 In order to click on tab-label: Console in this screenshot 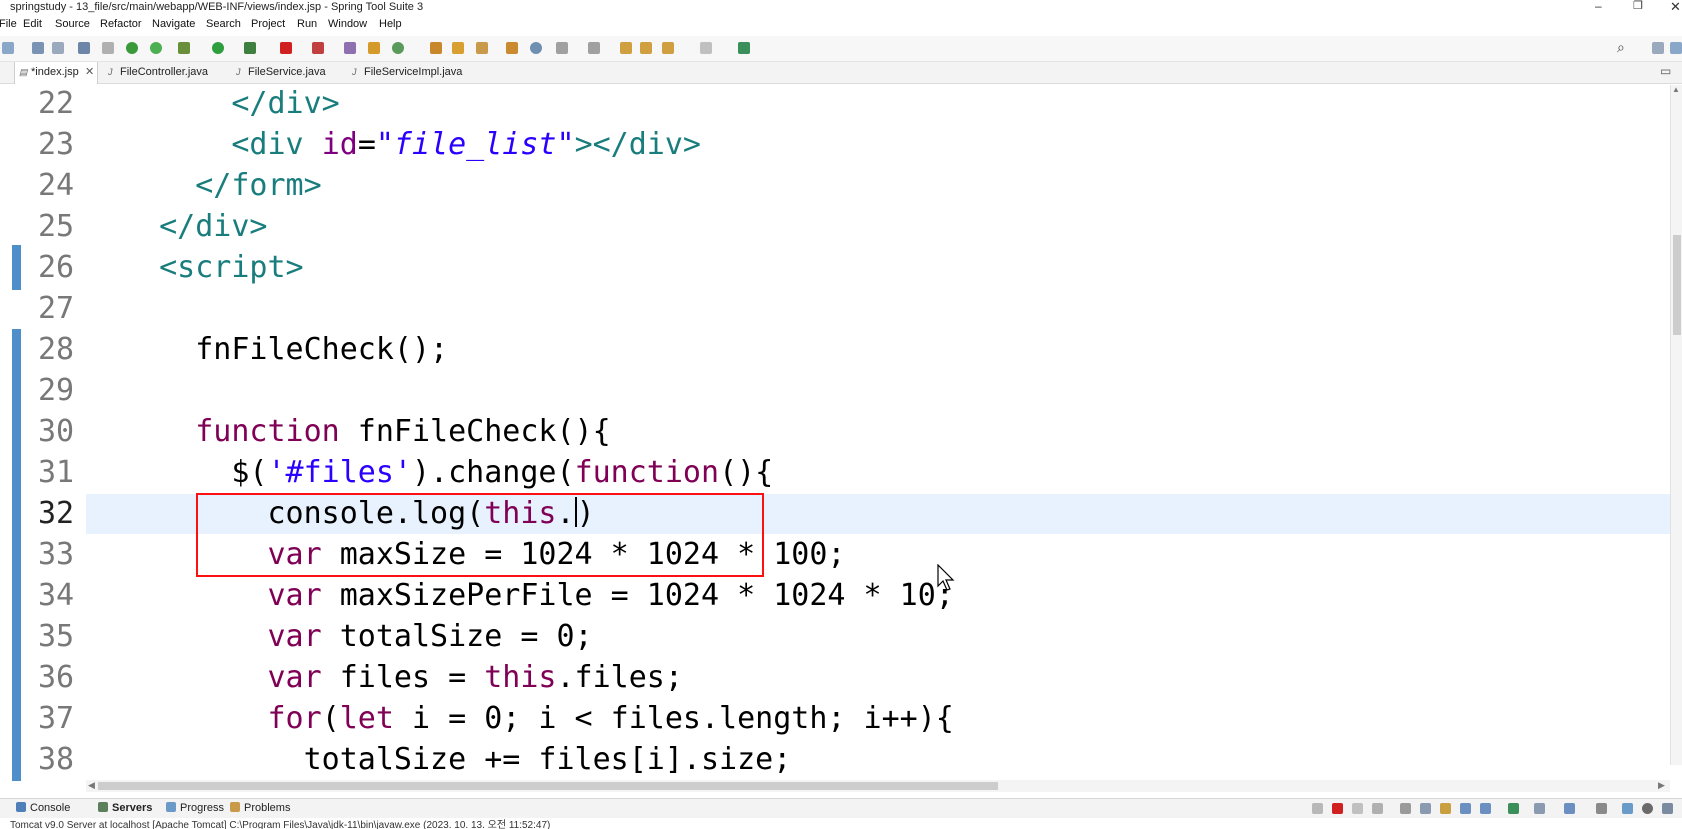, I will do `click(50, 808)`.